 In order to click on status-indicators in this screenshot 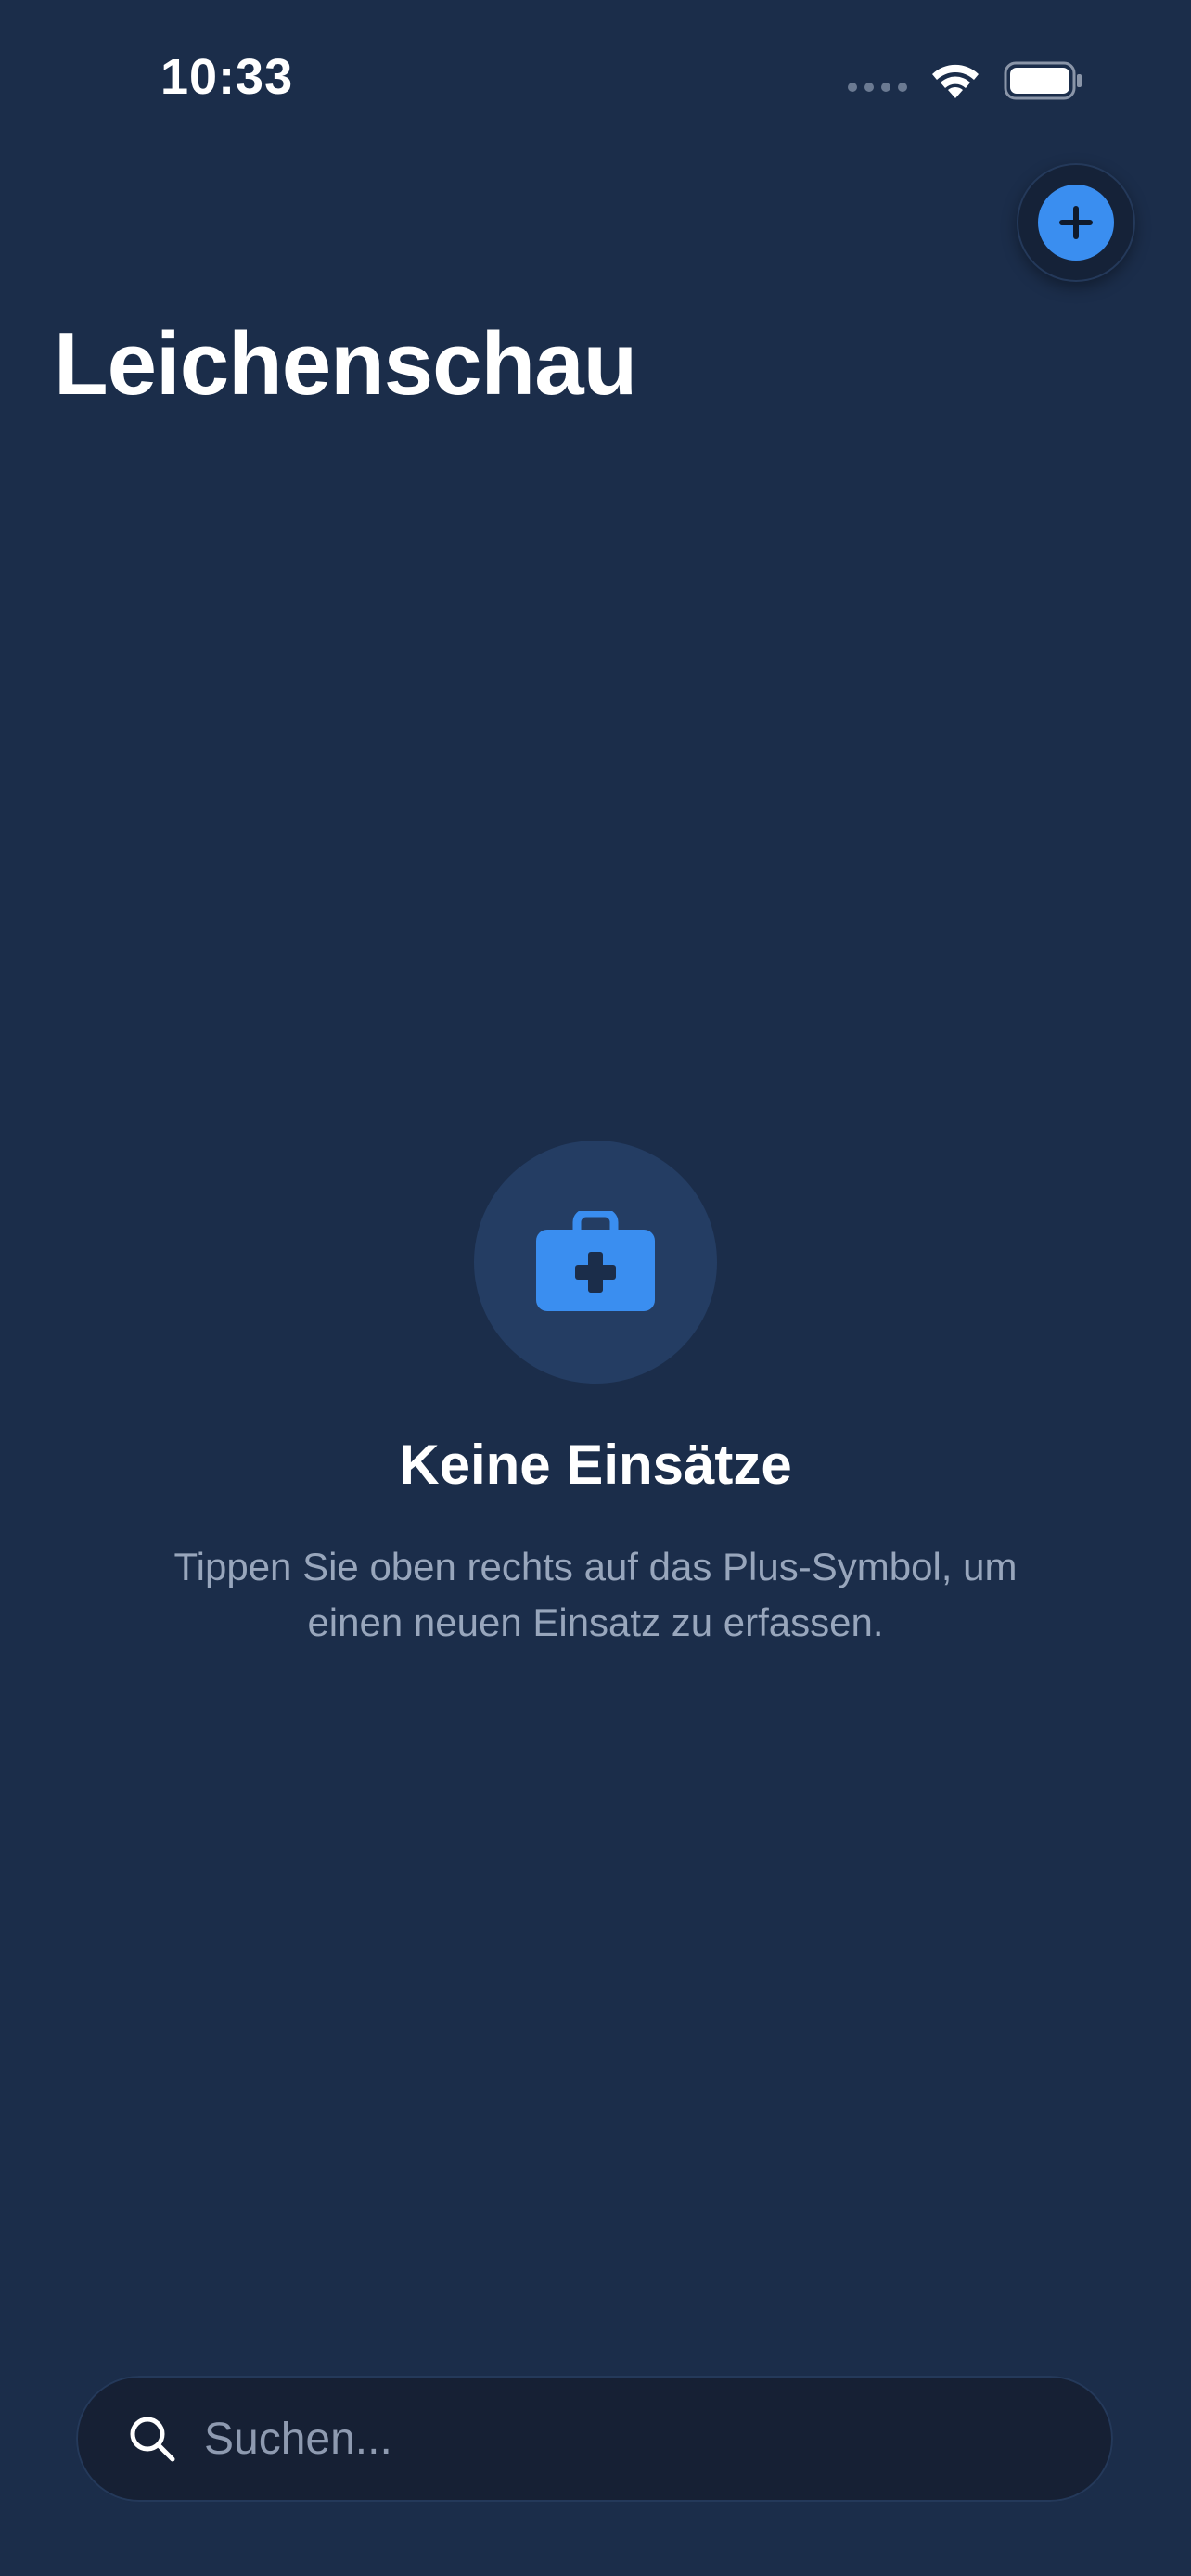, I will do `click(966, 80)`.